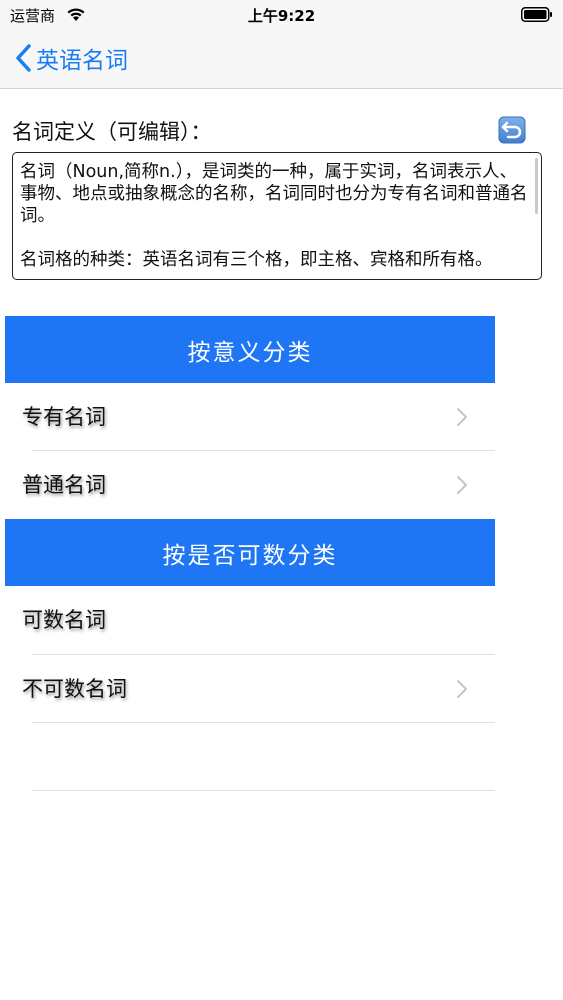 The image size is (563, 1000). I want to click on status-bar: 运营商 上午9:22, so click(281, 15).